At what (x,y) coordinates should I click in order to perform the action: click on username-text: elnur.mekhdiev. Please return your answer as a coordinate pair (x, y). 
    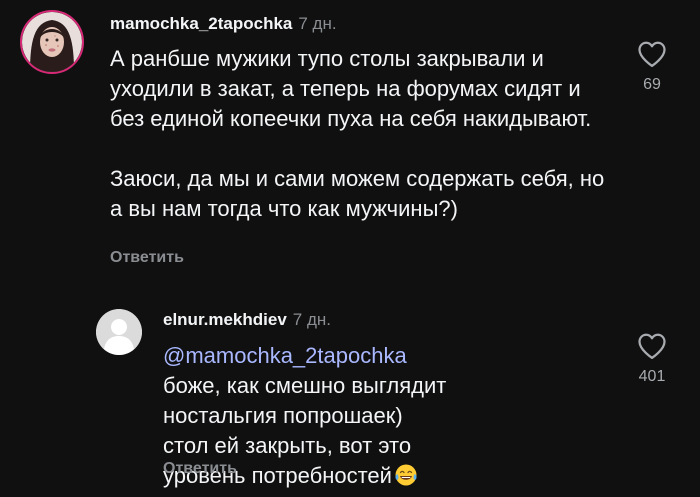
    Looking at the image, I should click on (225, 319).